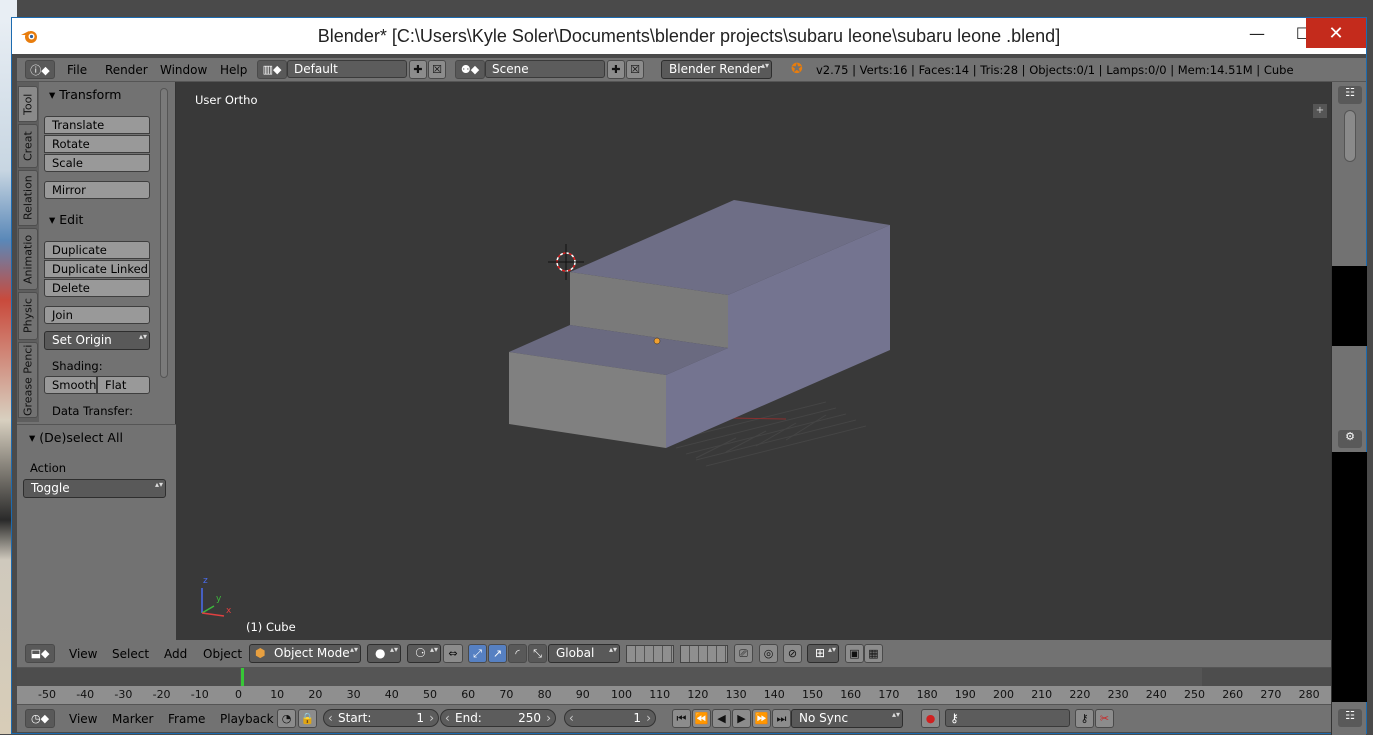  I want to click on viewport-shading-dropdown: ●, so click(384, 653).